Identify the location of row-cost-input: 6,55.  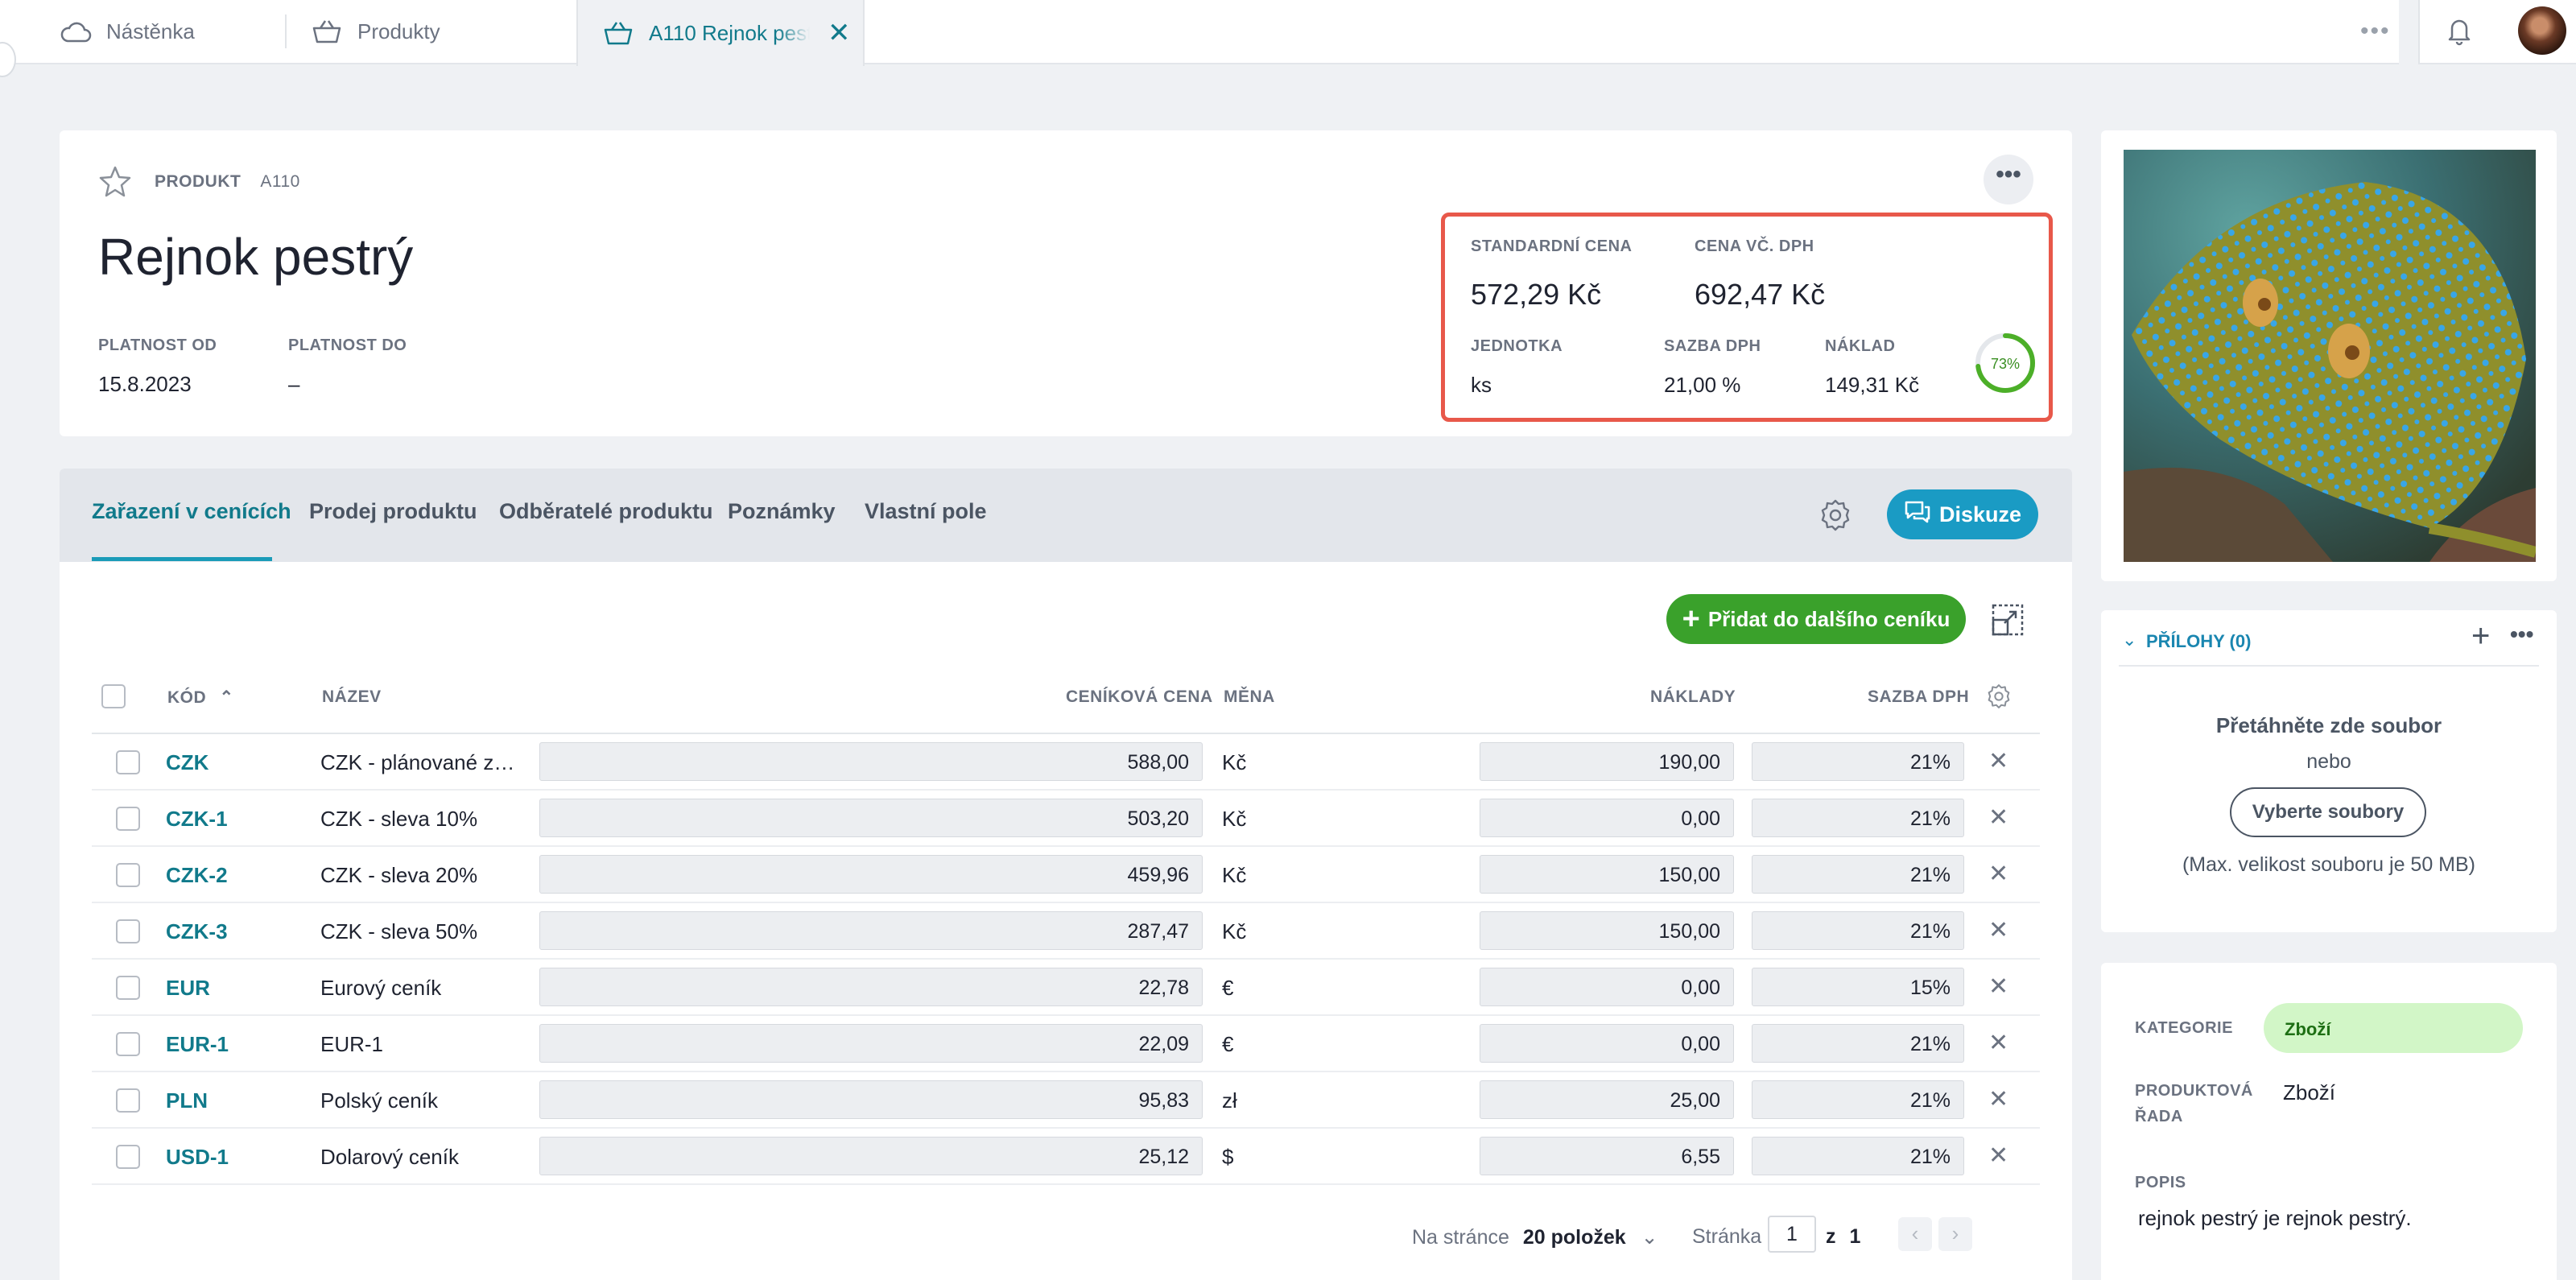
(1607, 1156).